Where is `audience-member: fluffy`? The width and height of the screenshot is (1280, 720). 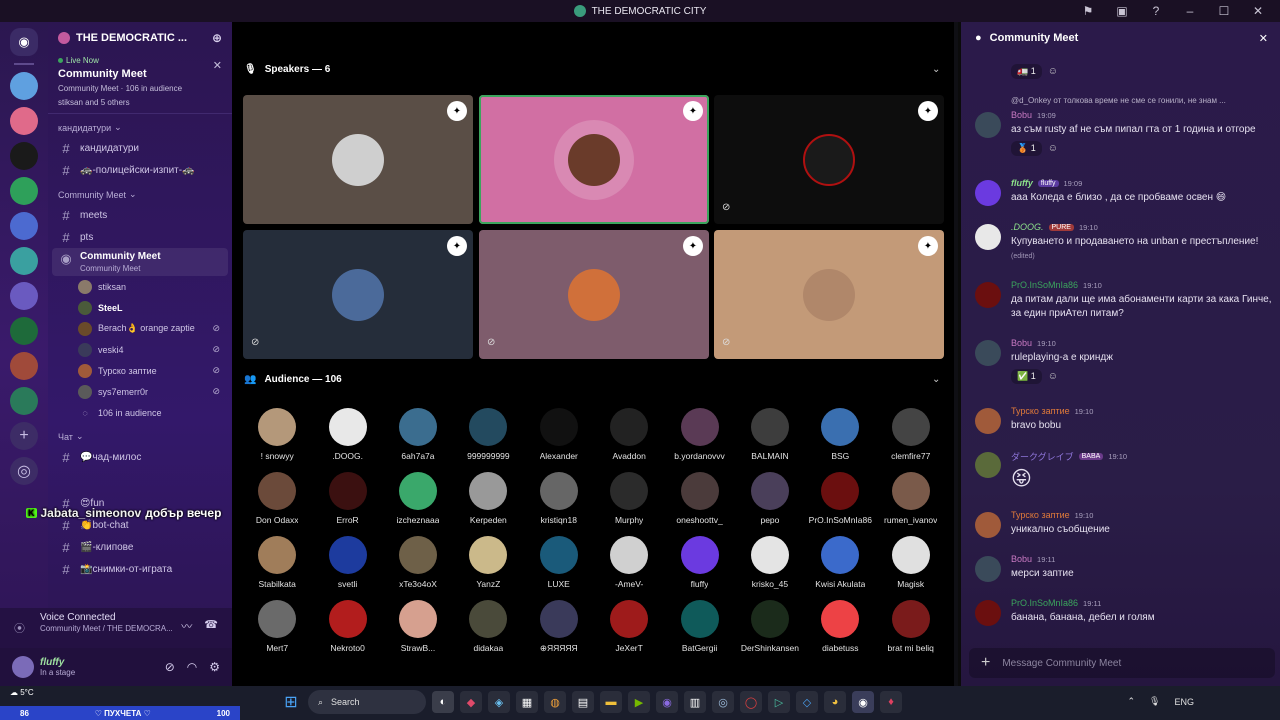
audience-member: fluffy is located at coordinates (699, 562).